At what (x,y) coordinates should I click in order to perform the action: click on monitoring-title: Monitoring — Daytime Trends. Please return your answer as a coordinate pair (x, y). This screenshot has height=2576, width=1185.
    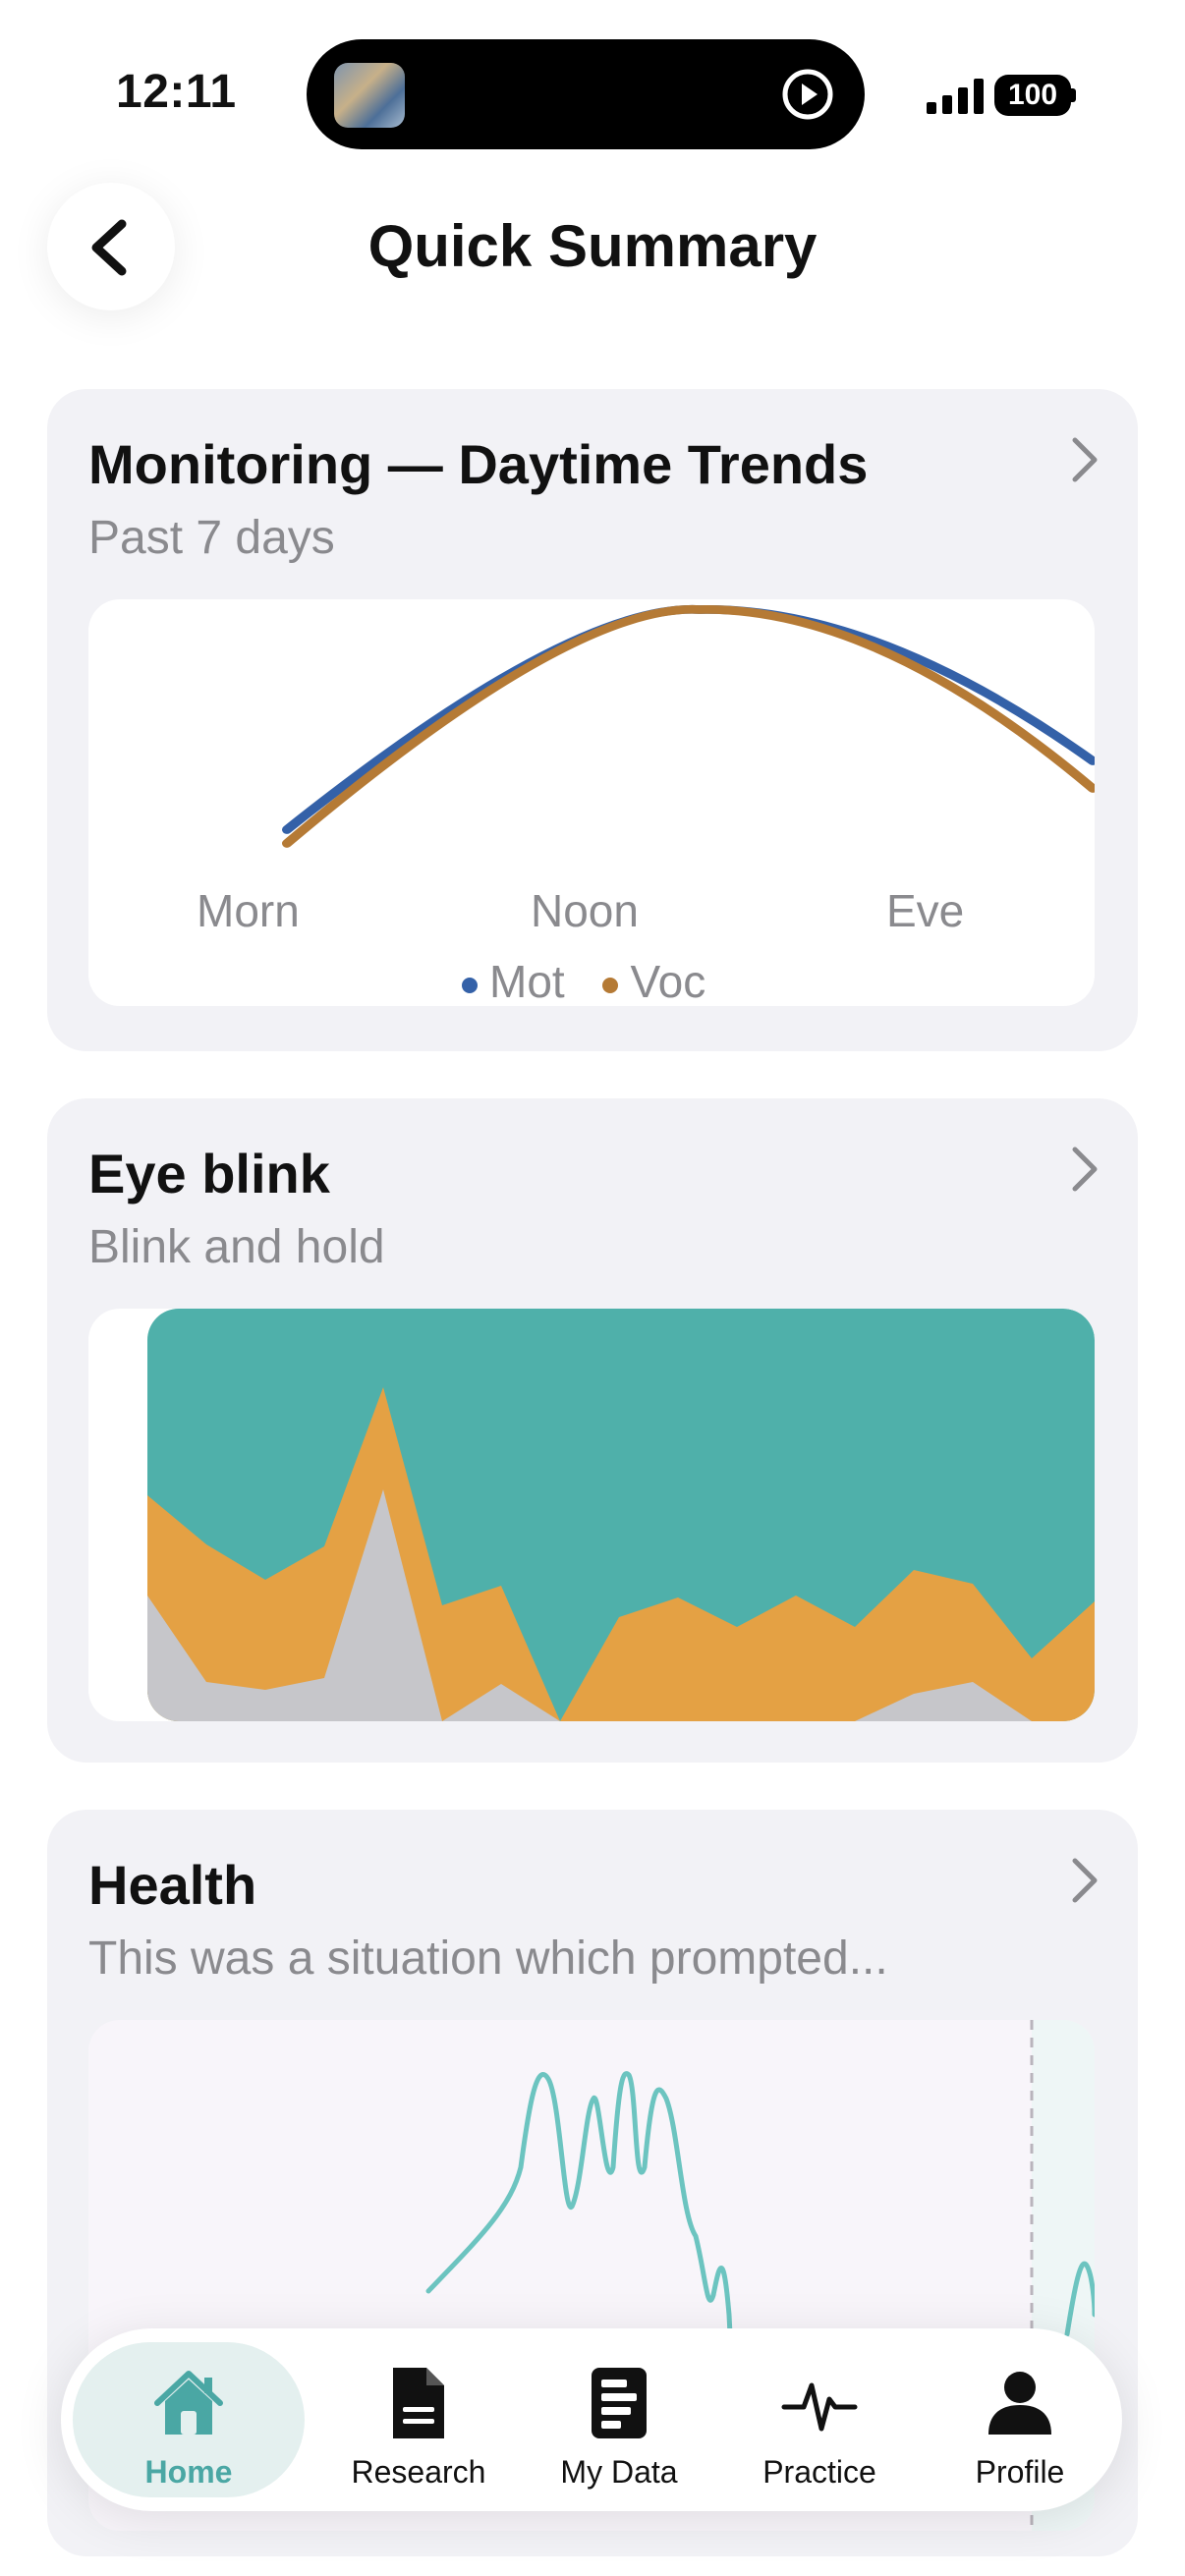
    Looking at the image, I should click on (479, 464).